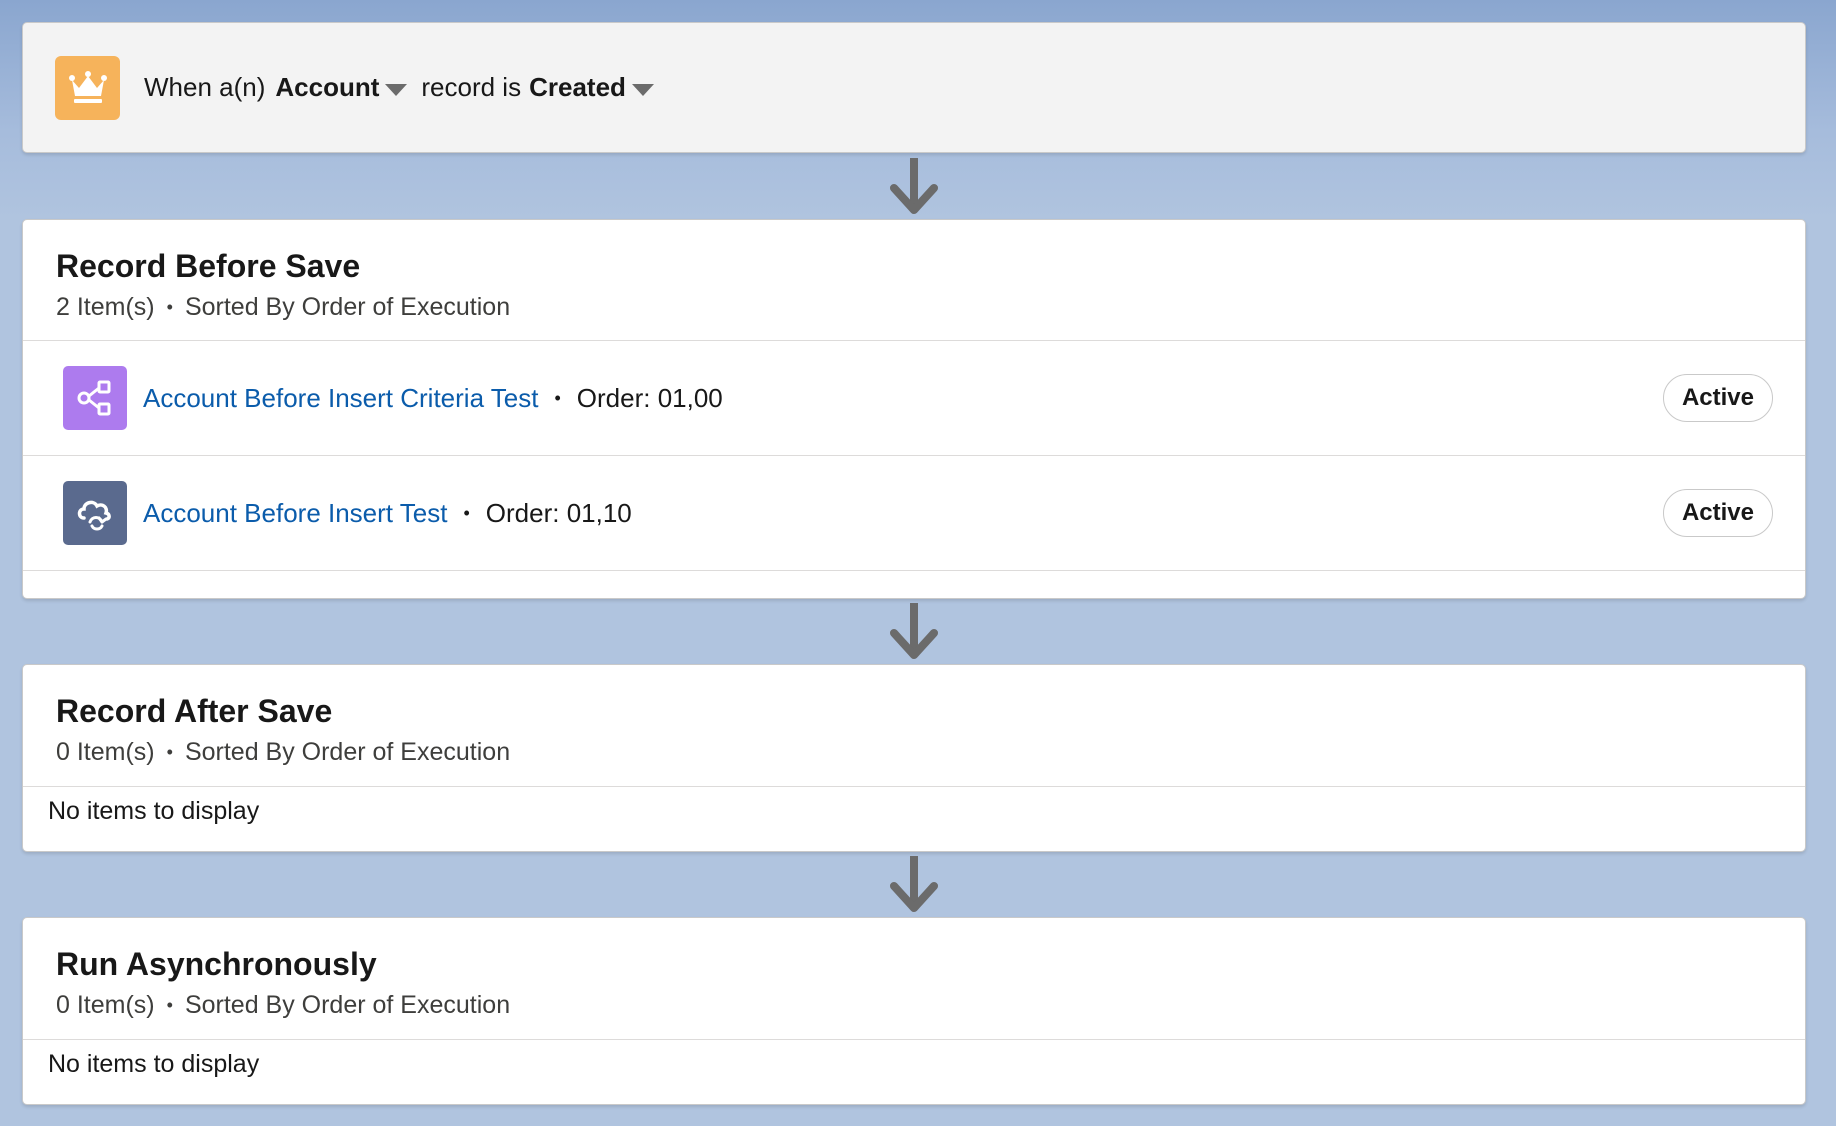 The width and height of the screenshot is (1836, 1126). I want to click on item-count: 2 Item(s), so click(105, 307).